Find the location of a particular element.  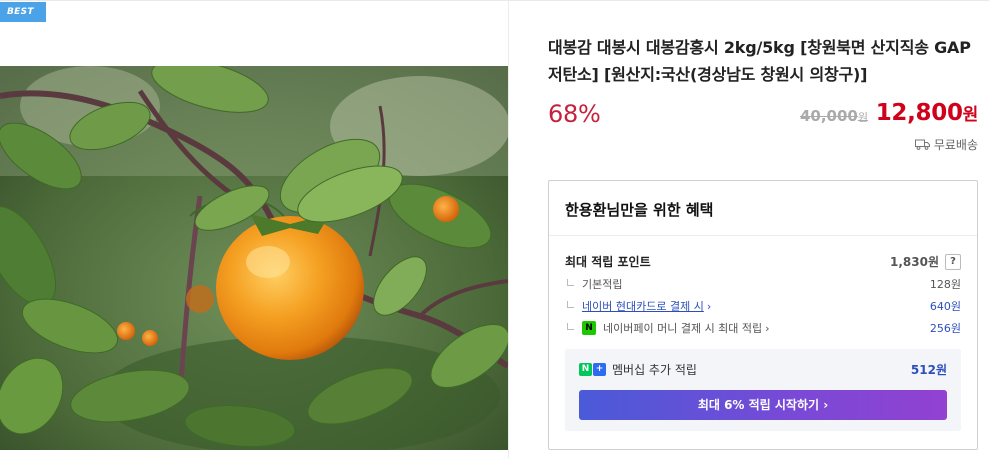

basic-points-value: 128원 is located at coordinates (945, 284).